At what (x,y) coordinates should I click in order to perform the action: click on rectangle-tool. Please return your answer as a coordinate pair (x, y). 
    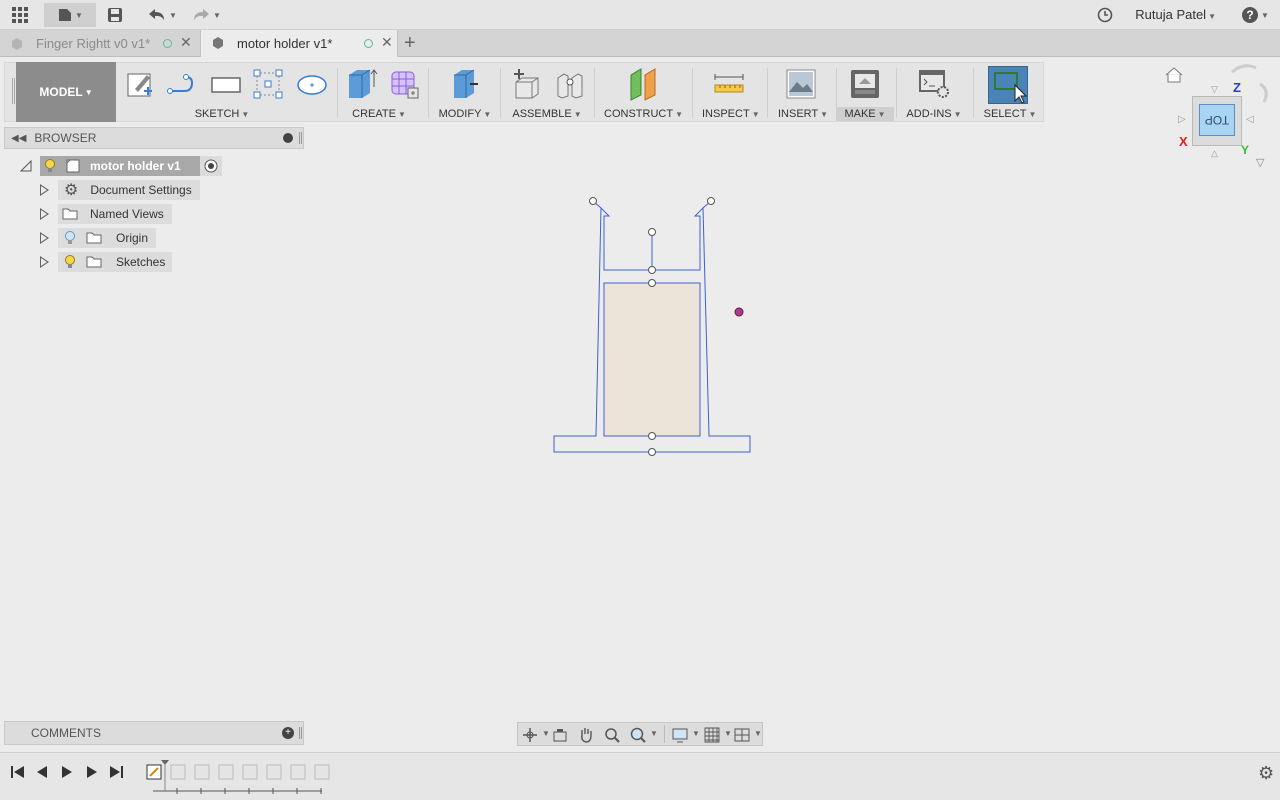
    Looking at the image, I should click on (226, 84).